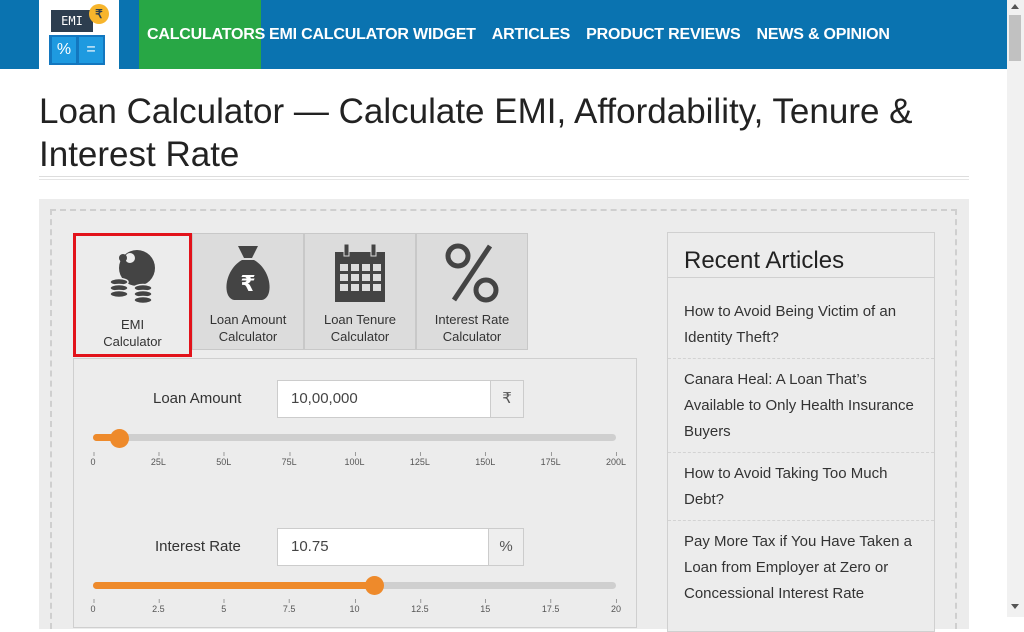  I want to click on sidebar-title: Recent Articles, so click(764, 260).